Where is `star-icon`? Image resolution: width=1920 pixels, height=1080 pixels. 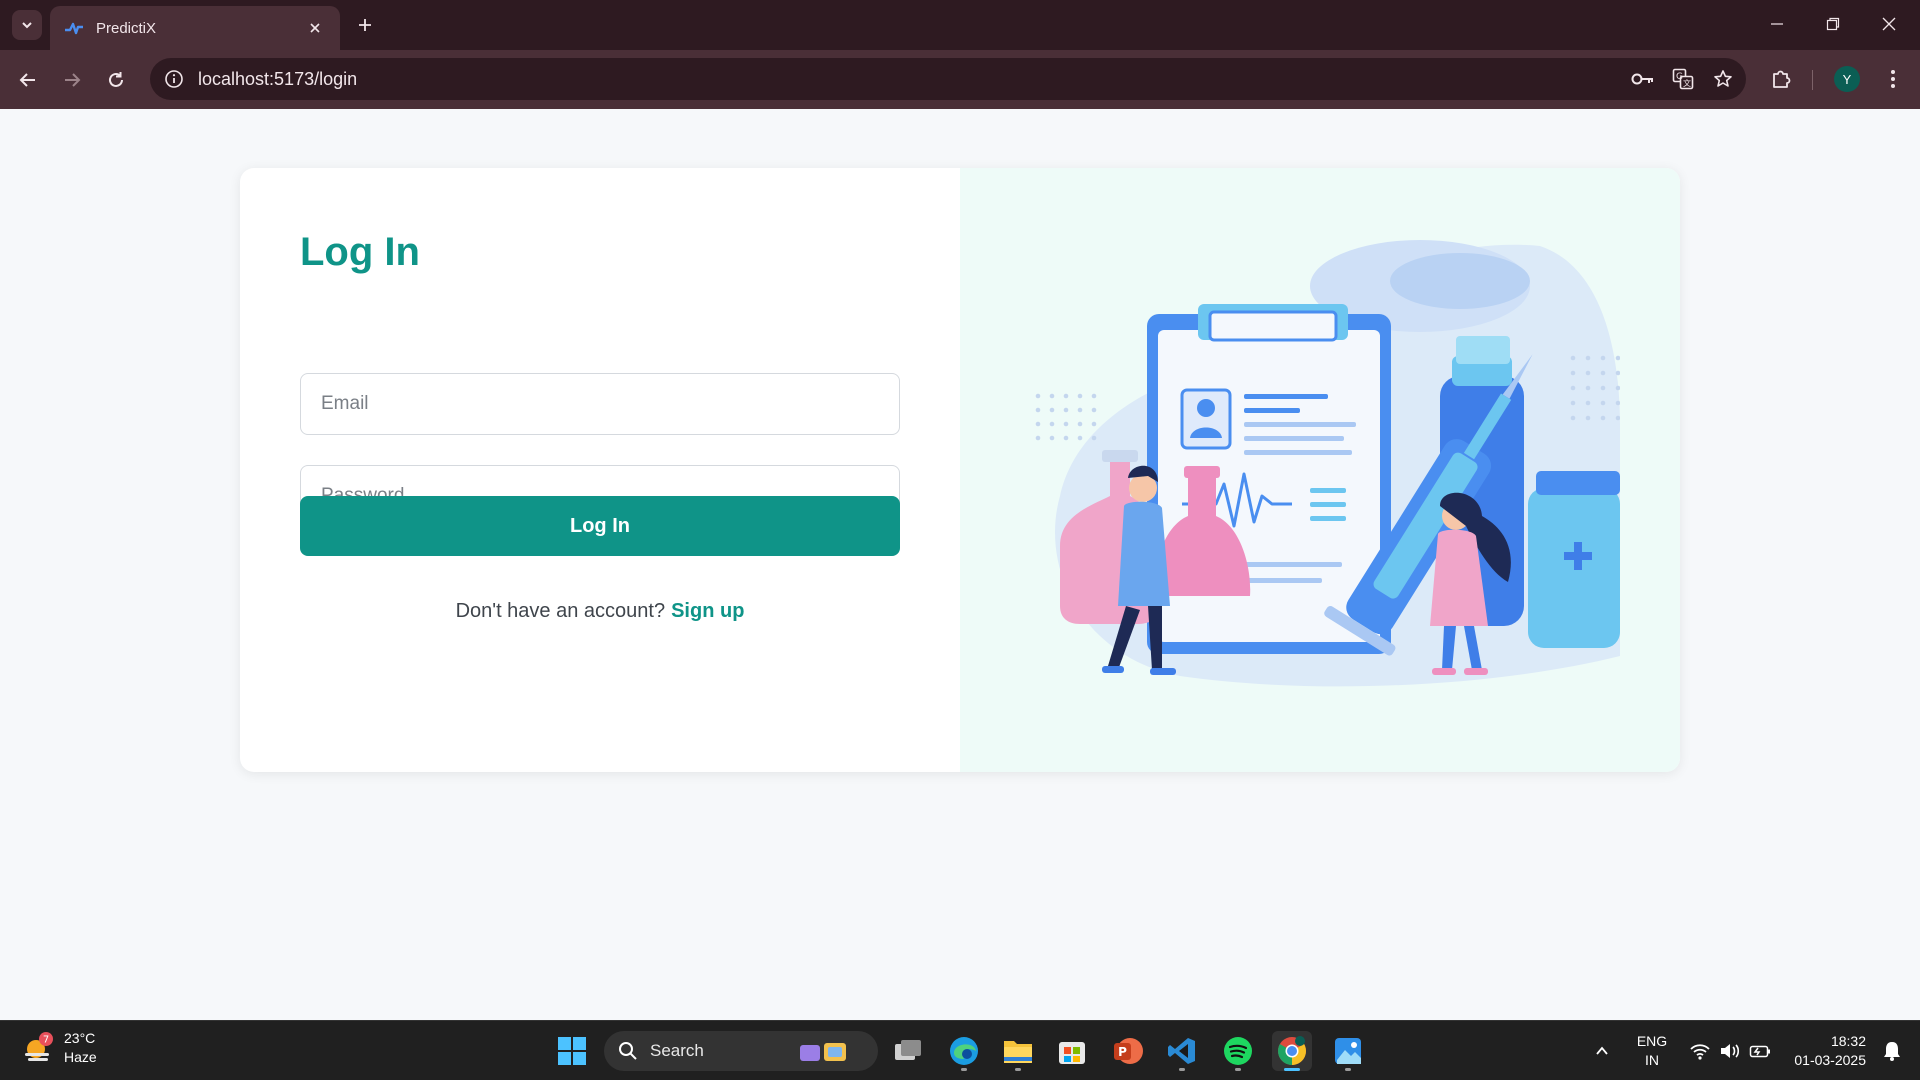 star-icon is located at coordinates (1723, 78).